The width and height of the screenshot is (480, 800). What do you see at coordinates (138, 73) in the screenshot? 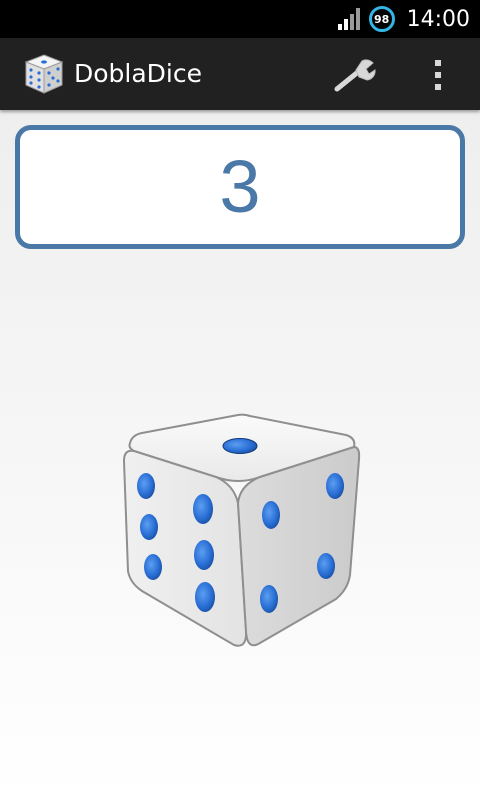
I see `app-title: DoblaDice` at bounding box center [138, 73].